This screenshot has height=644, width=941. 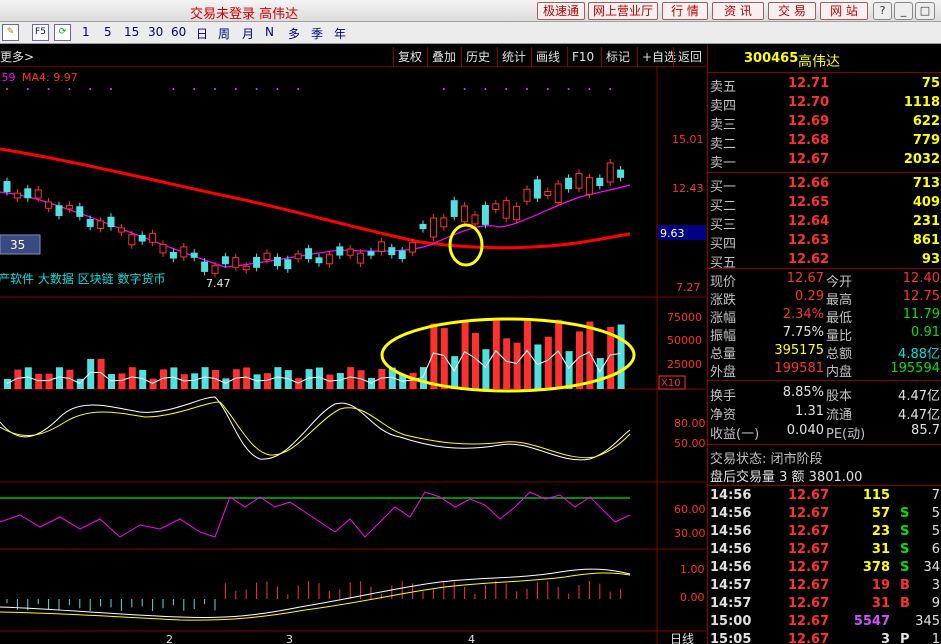 I want to click on period-label: 日线, so click(x=682, y=638).